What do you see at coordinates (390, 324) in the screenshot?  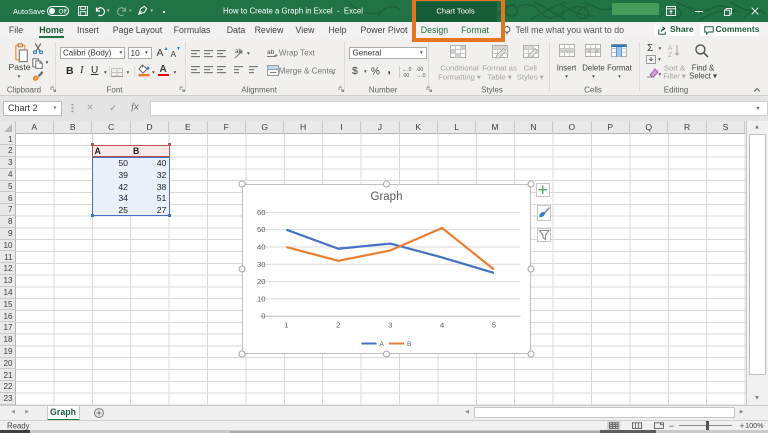 I see `svg-text: 3` at bounding box center [390, 324].